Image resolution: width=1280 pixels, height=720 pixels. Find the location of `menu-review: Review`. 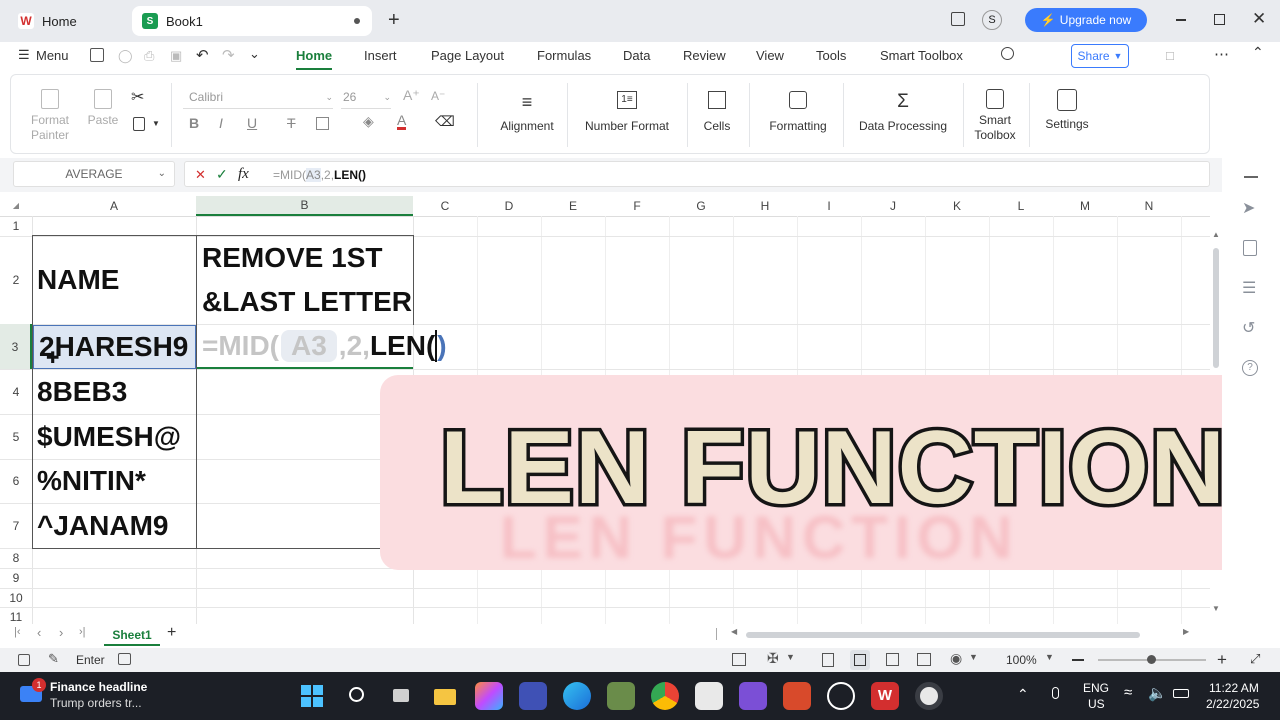

menu-review: Review is located at coordinates (704, 55).